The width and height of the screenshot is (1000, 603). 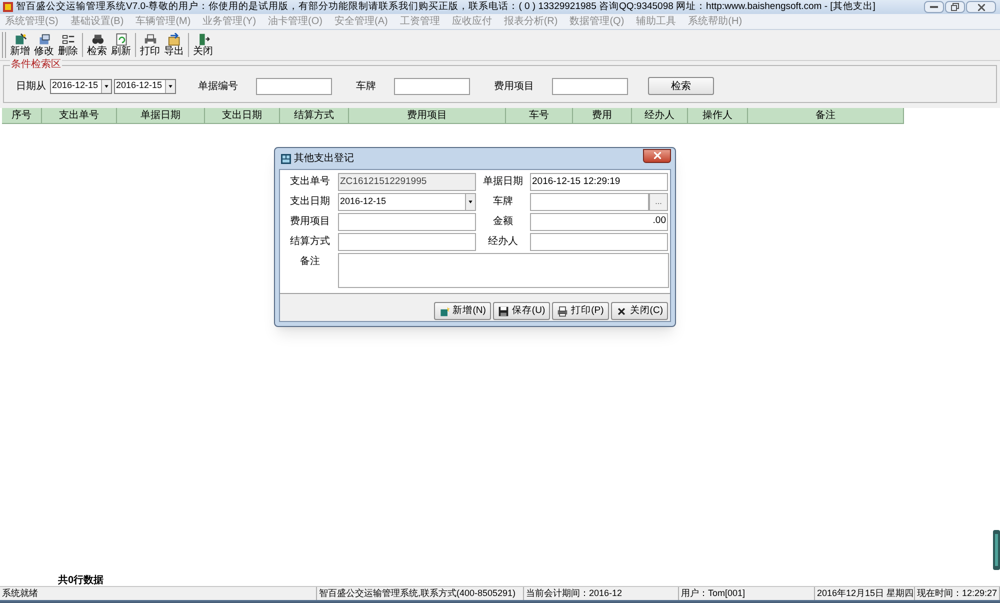 I want to click on scrollbar-handle, so click(x=996, y=550).